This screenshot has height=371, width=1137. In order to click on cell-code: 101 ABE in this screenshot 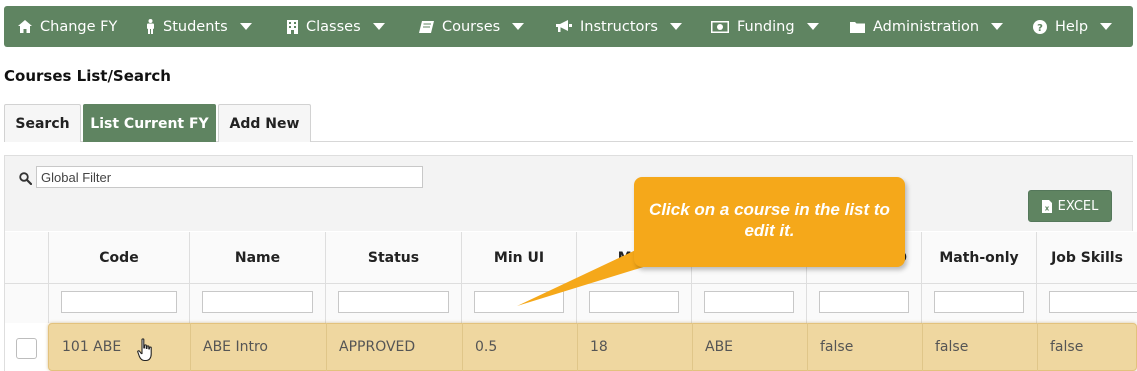, I will do `click(119, 347)`.